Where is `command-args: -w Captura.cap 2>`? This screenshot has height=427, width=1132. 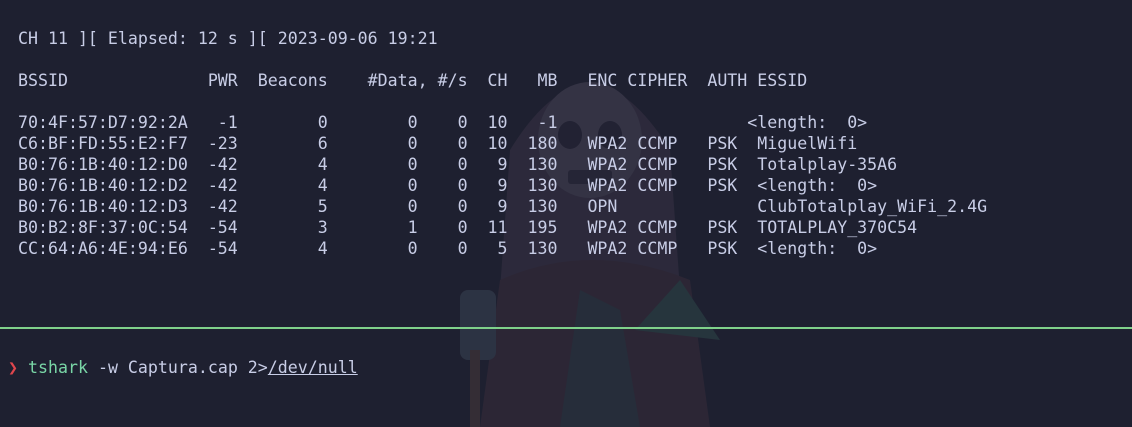 command-args: -w Captura.cap 2> is located at coordinates (182, 367).